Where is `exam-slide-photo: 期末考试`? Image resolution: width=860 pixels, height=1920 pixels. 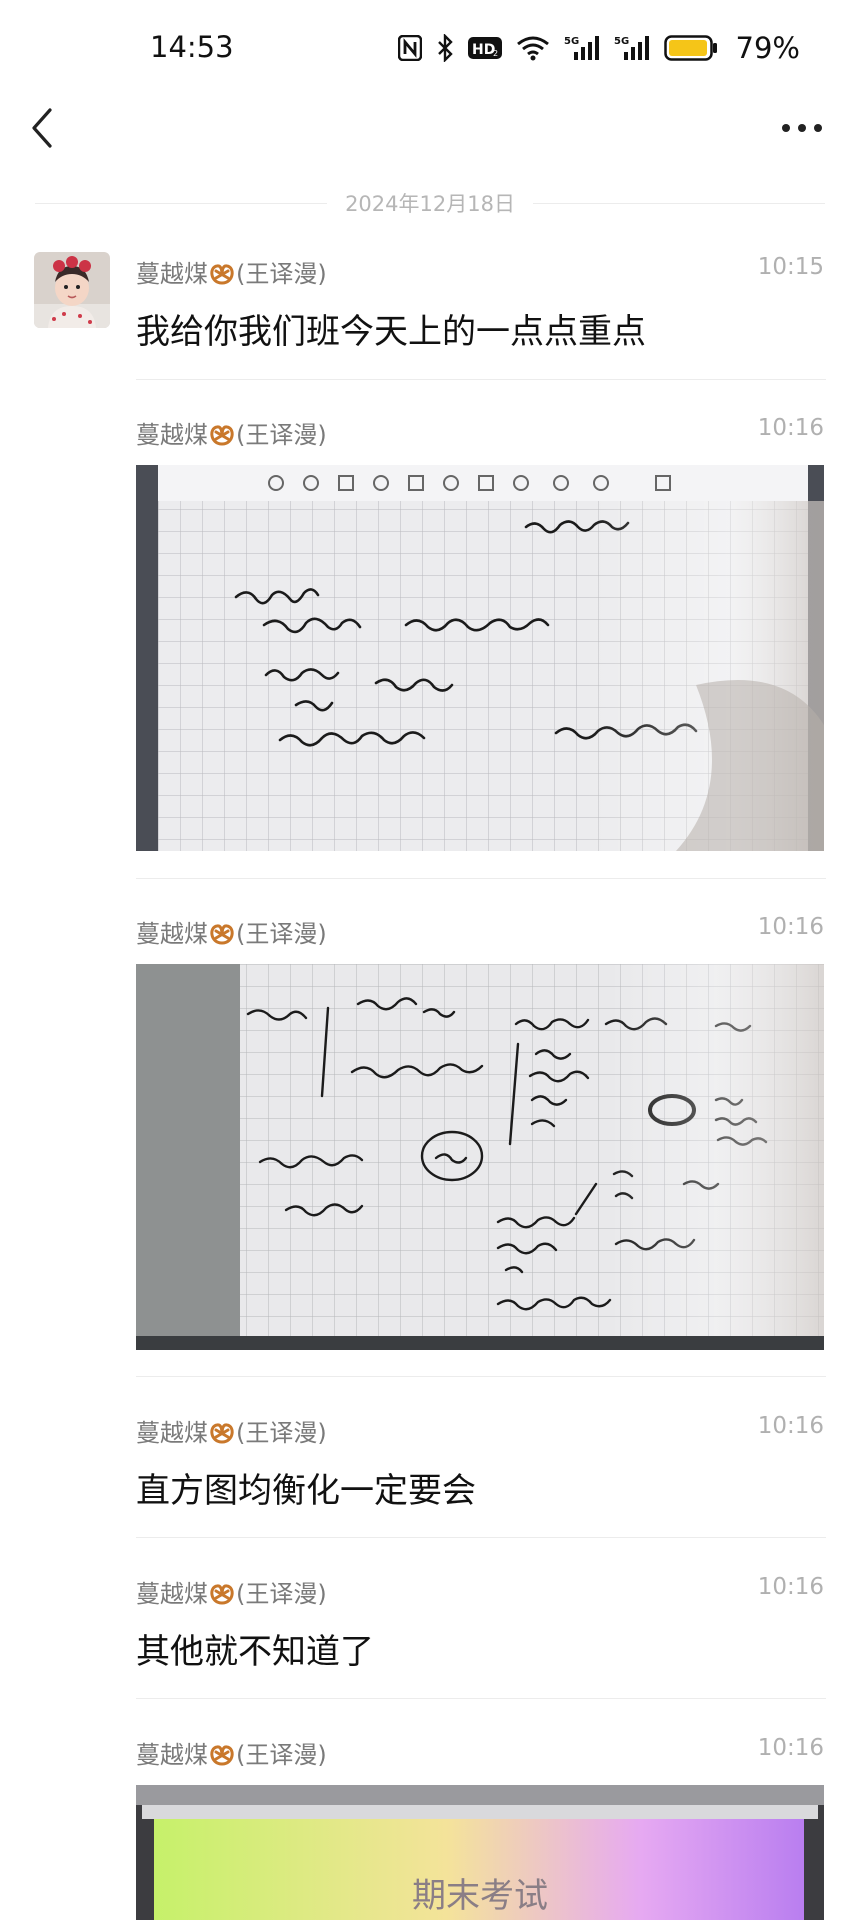 exam-slide-photo: 期末考试 is located at coordinates (480, 1852).